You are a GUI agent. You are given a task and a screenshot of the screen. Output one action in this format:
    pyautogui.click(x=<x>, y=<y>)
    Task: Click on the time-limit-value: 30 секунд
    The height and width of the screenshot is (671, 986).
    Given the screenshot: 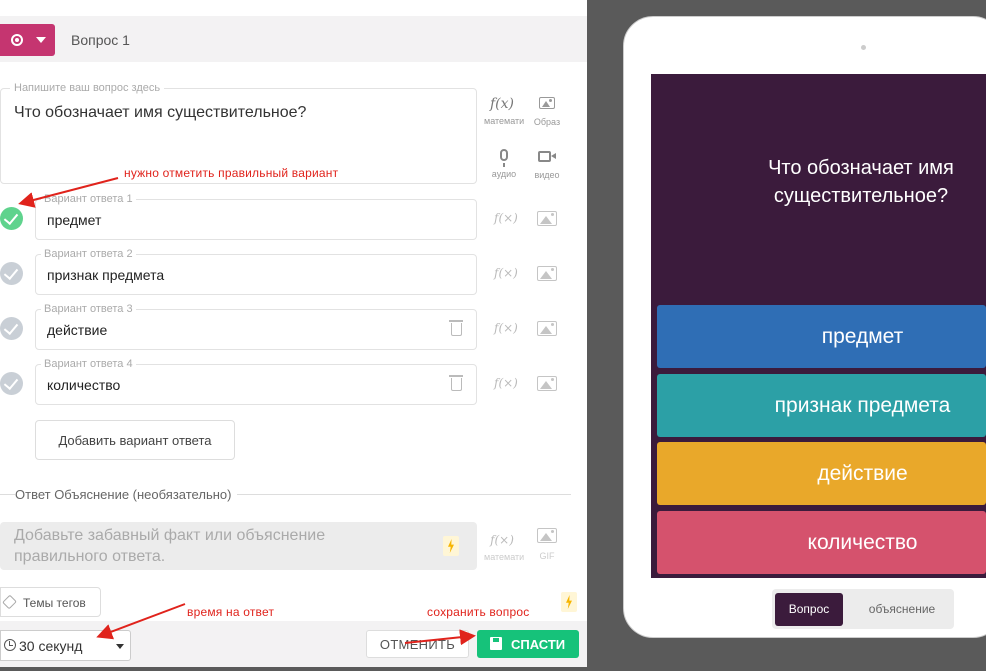 What is the action you would take?
    pyautogui.click(x=51, y=646)
    